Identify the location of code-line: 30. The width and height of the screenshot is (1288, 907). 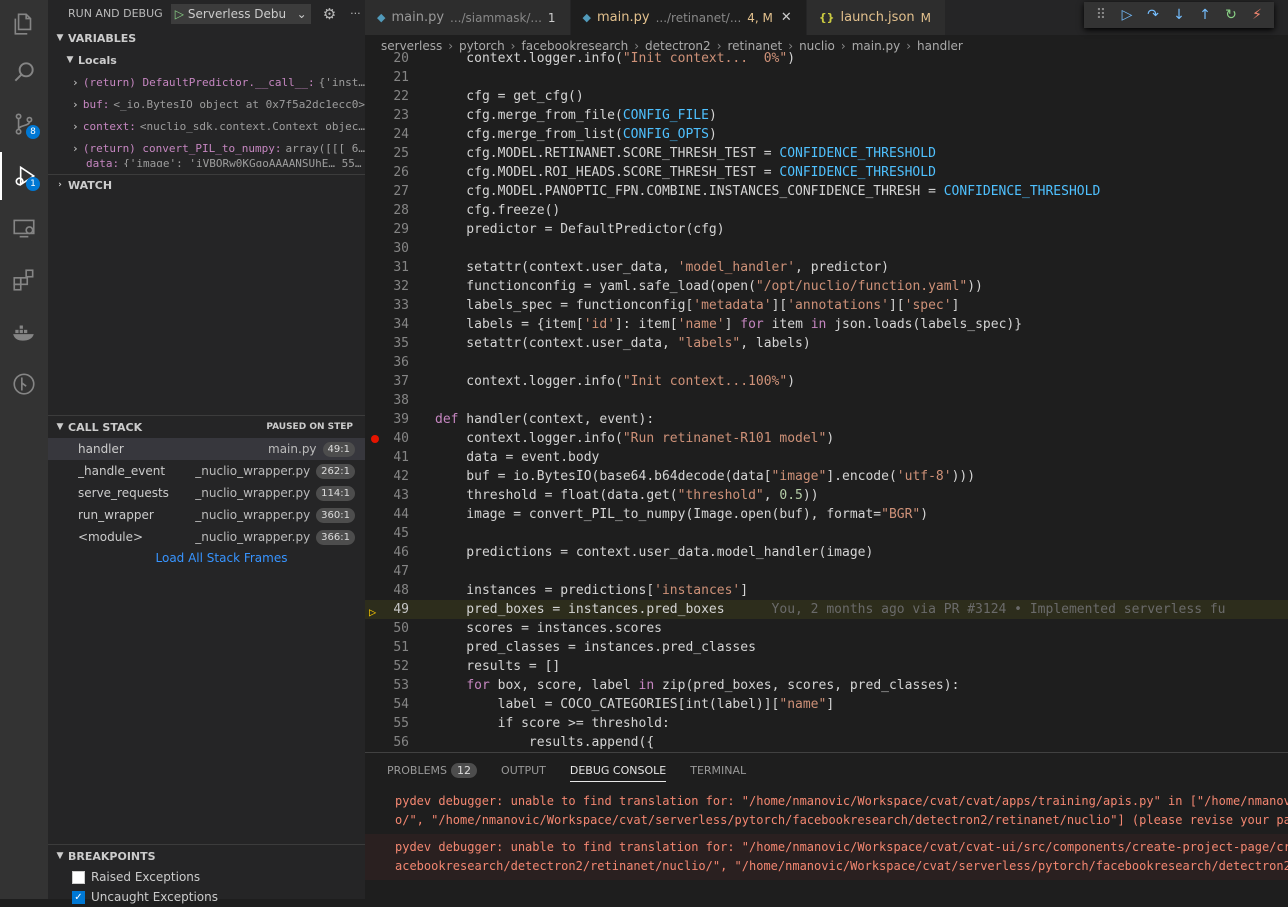
(826, 248).